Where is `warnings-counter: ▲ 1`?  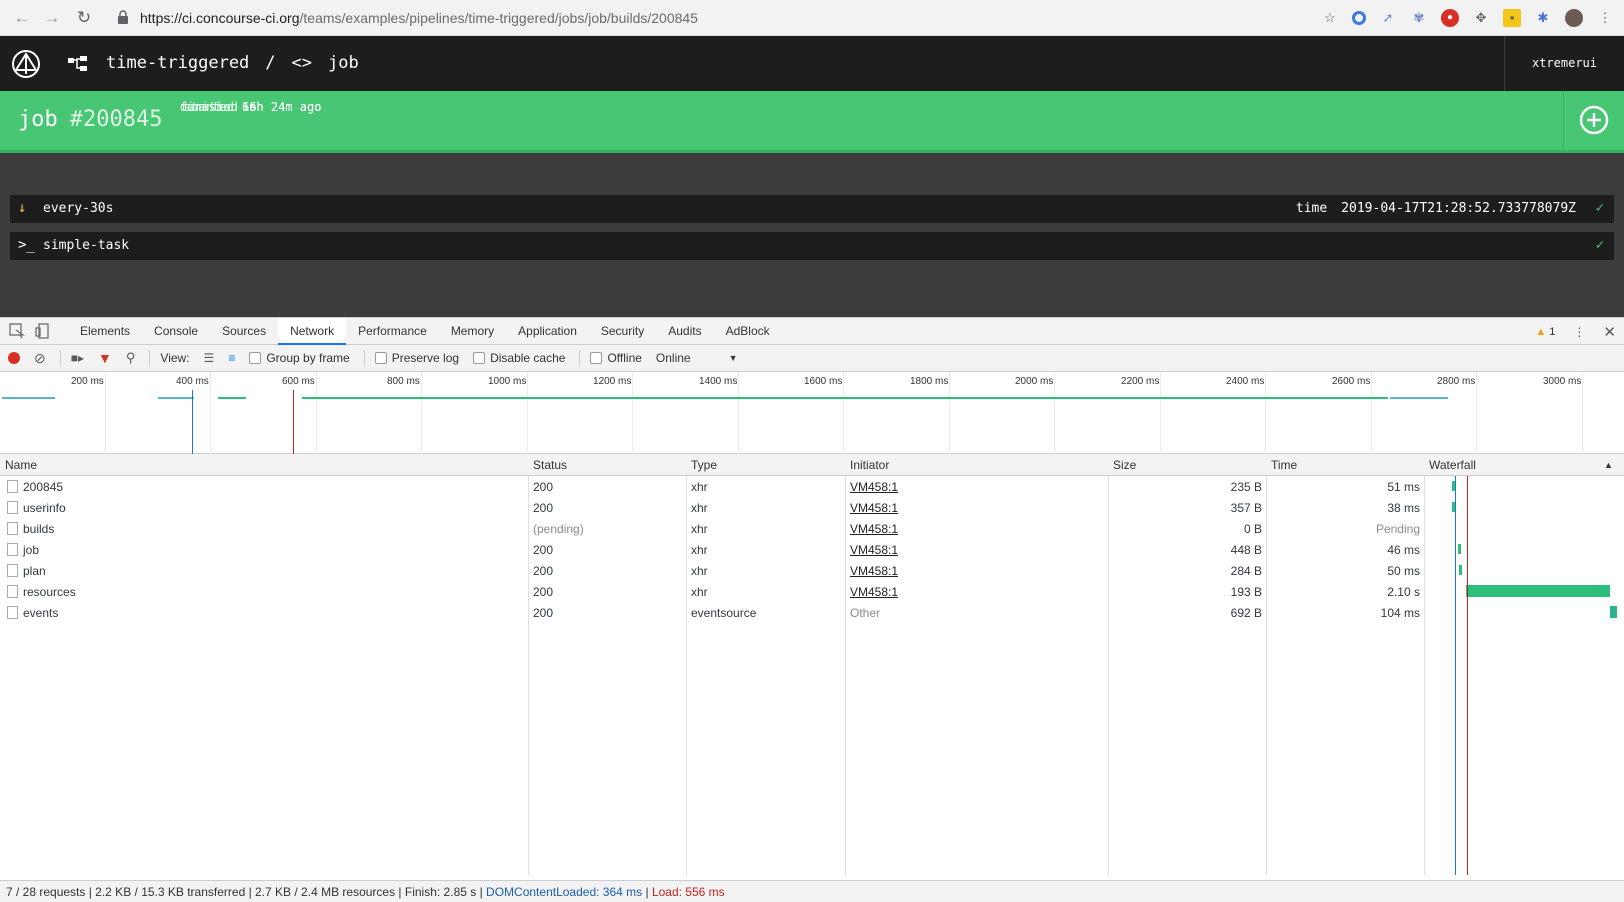 warnings-counter: ▲ 1 is located at coordinates (1545, 332).